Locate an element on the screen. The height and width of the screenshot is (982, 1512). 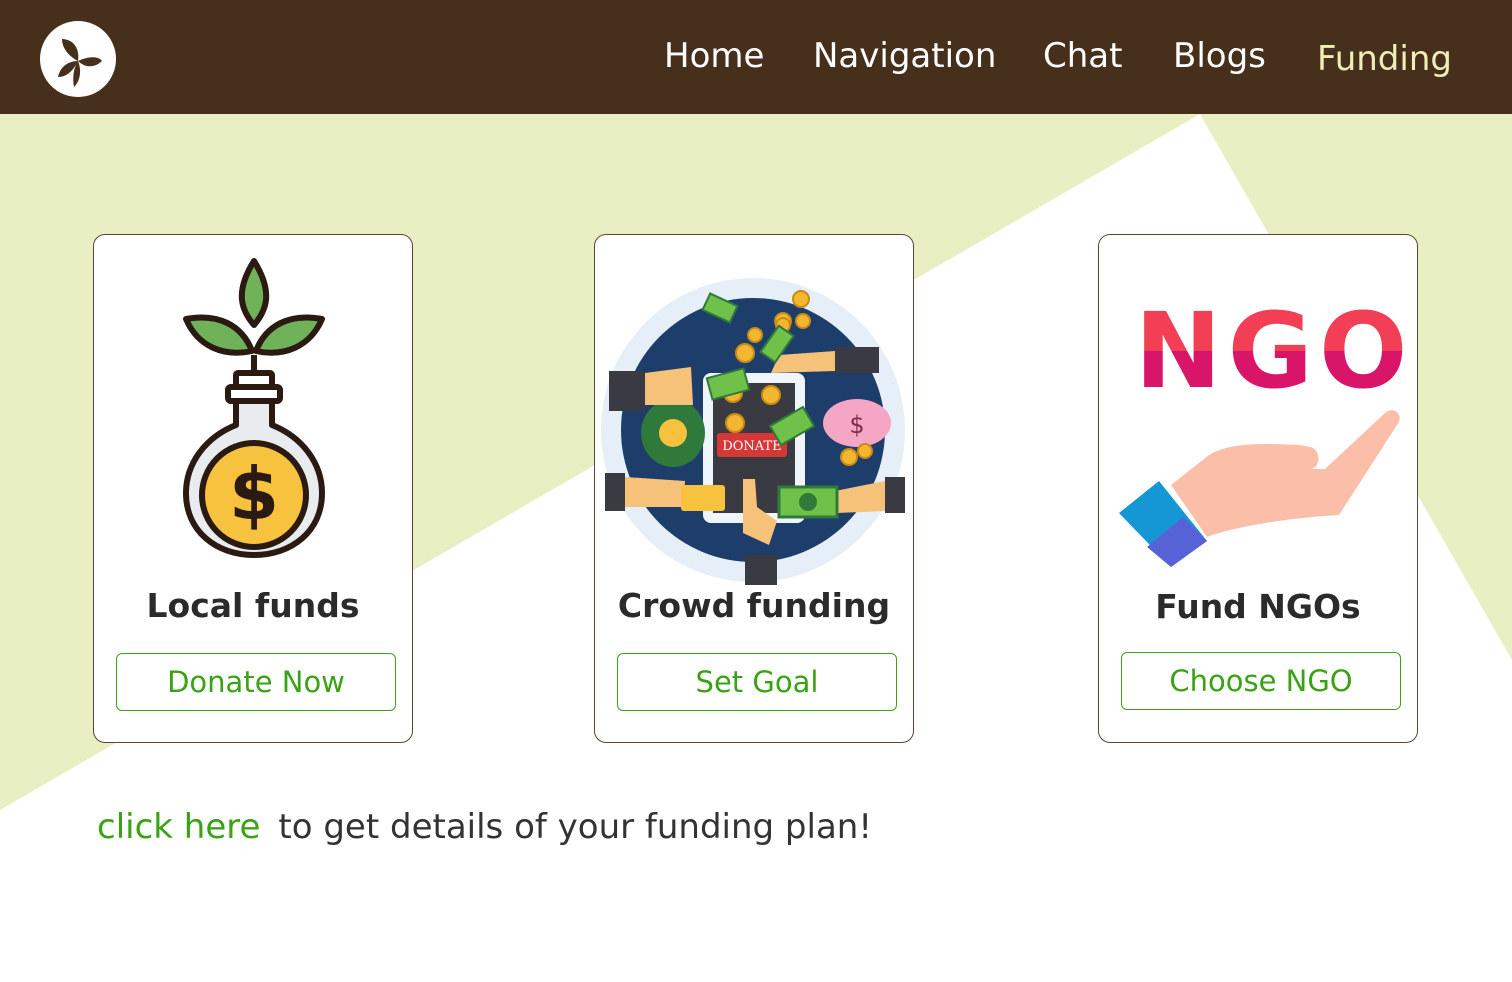
crowd-funding-card: DONATE $ Crowd funding Set Goal is located at coordinates (754, 488).